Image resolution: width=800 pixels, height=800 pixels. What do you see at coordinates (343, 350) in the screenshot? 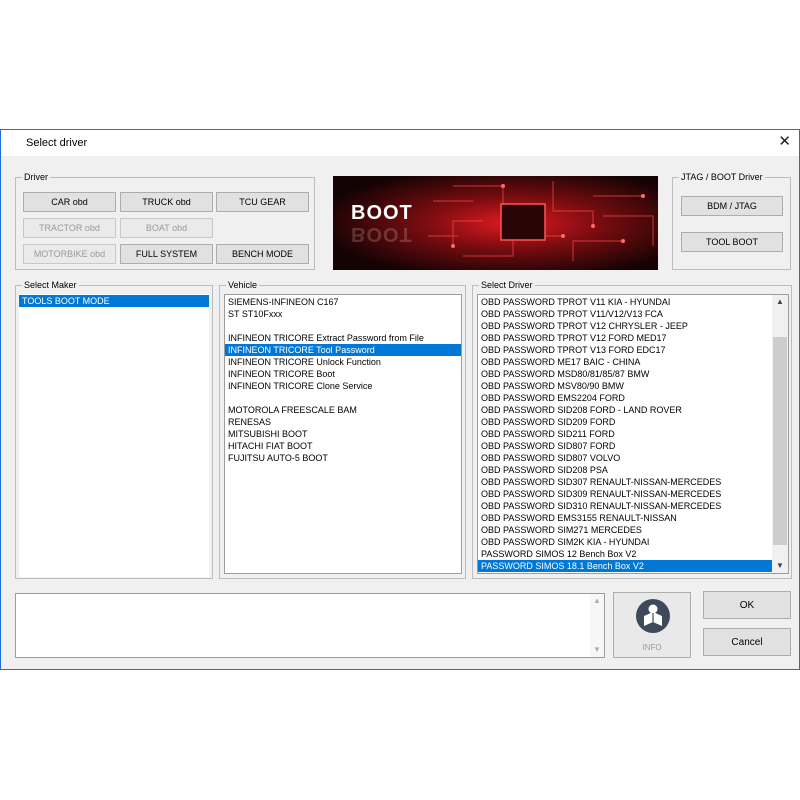
I see `vehicle-list-item: INFINEON TRICORE Tool Password` at bounding box center [343, 350].